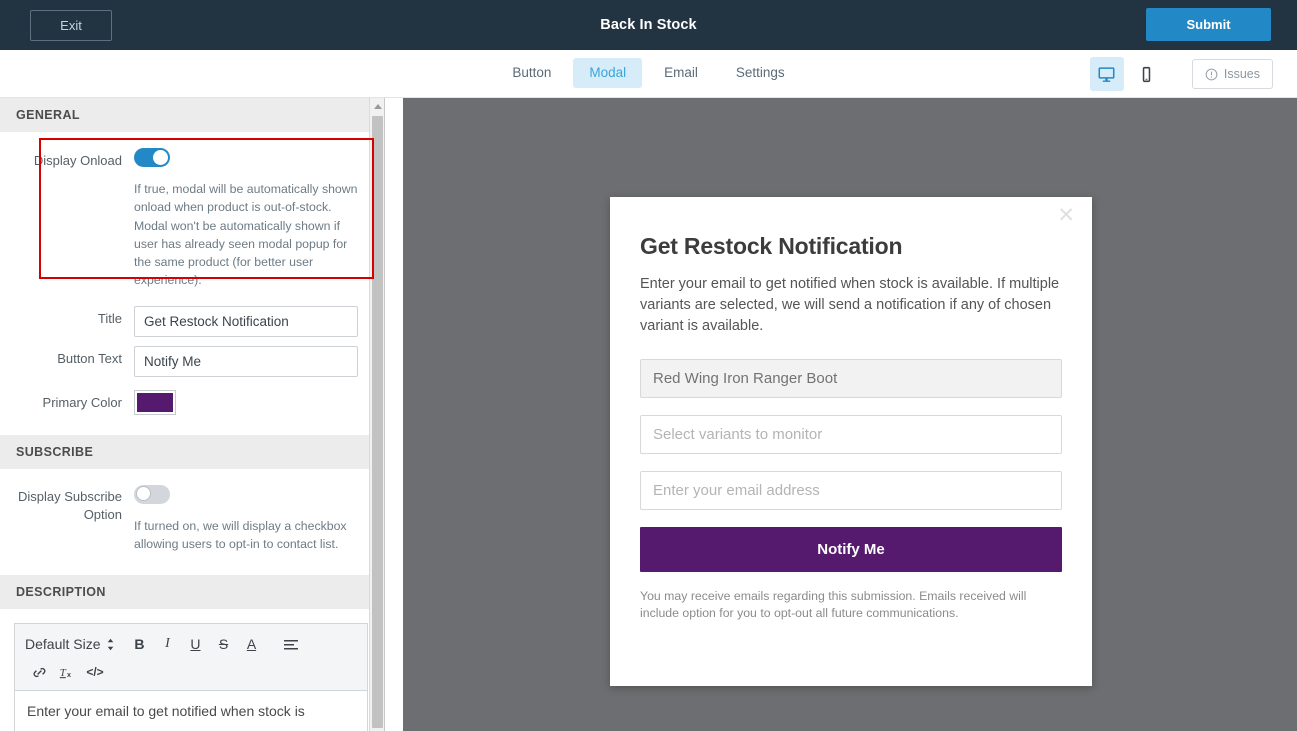 This screenshot has height=731, width=1297. I want to click on label-display-subscribe: Display Subscribe Option, so click(69, 505).